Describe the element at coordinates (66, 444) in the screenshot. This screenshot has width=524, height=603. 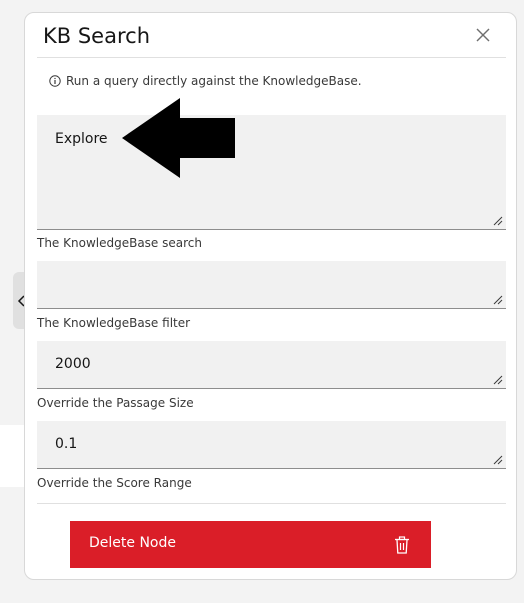
I see `field-value: 0.1` at that location.